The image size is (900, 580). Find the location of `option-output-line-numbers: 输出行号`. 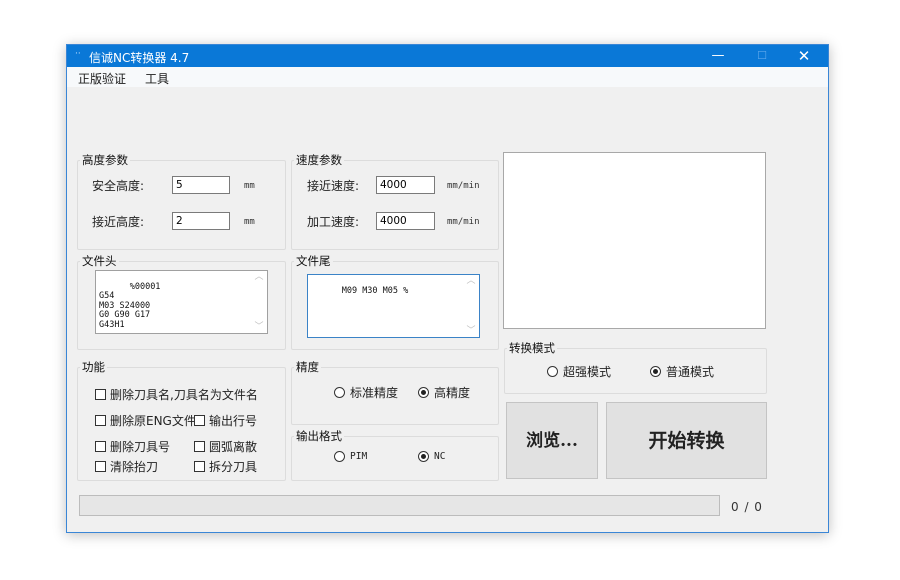

option-output-line-numbers: 输出行号 is located at coordinates (225, 420).